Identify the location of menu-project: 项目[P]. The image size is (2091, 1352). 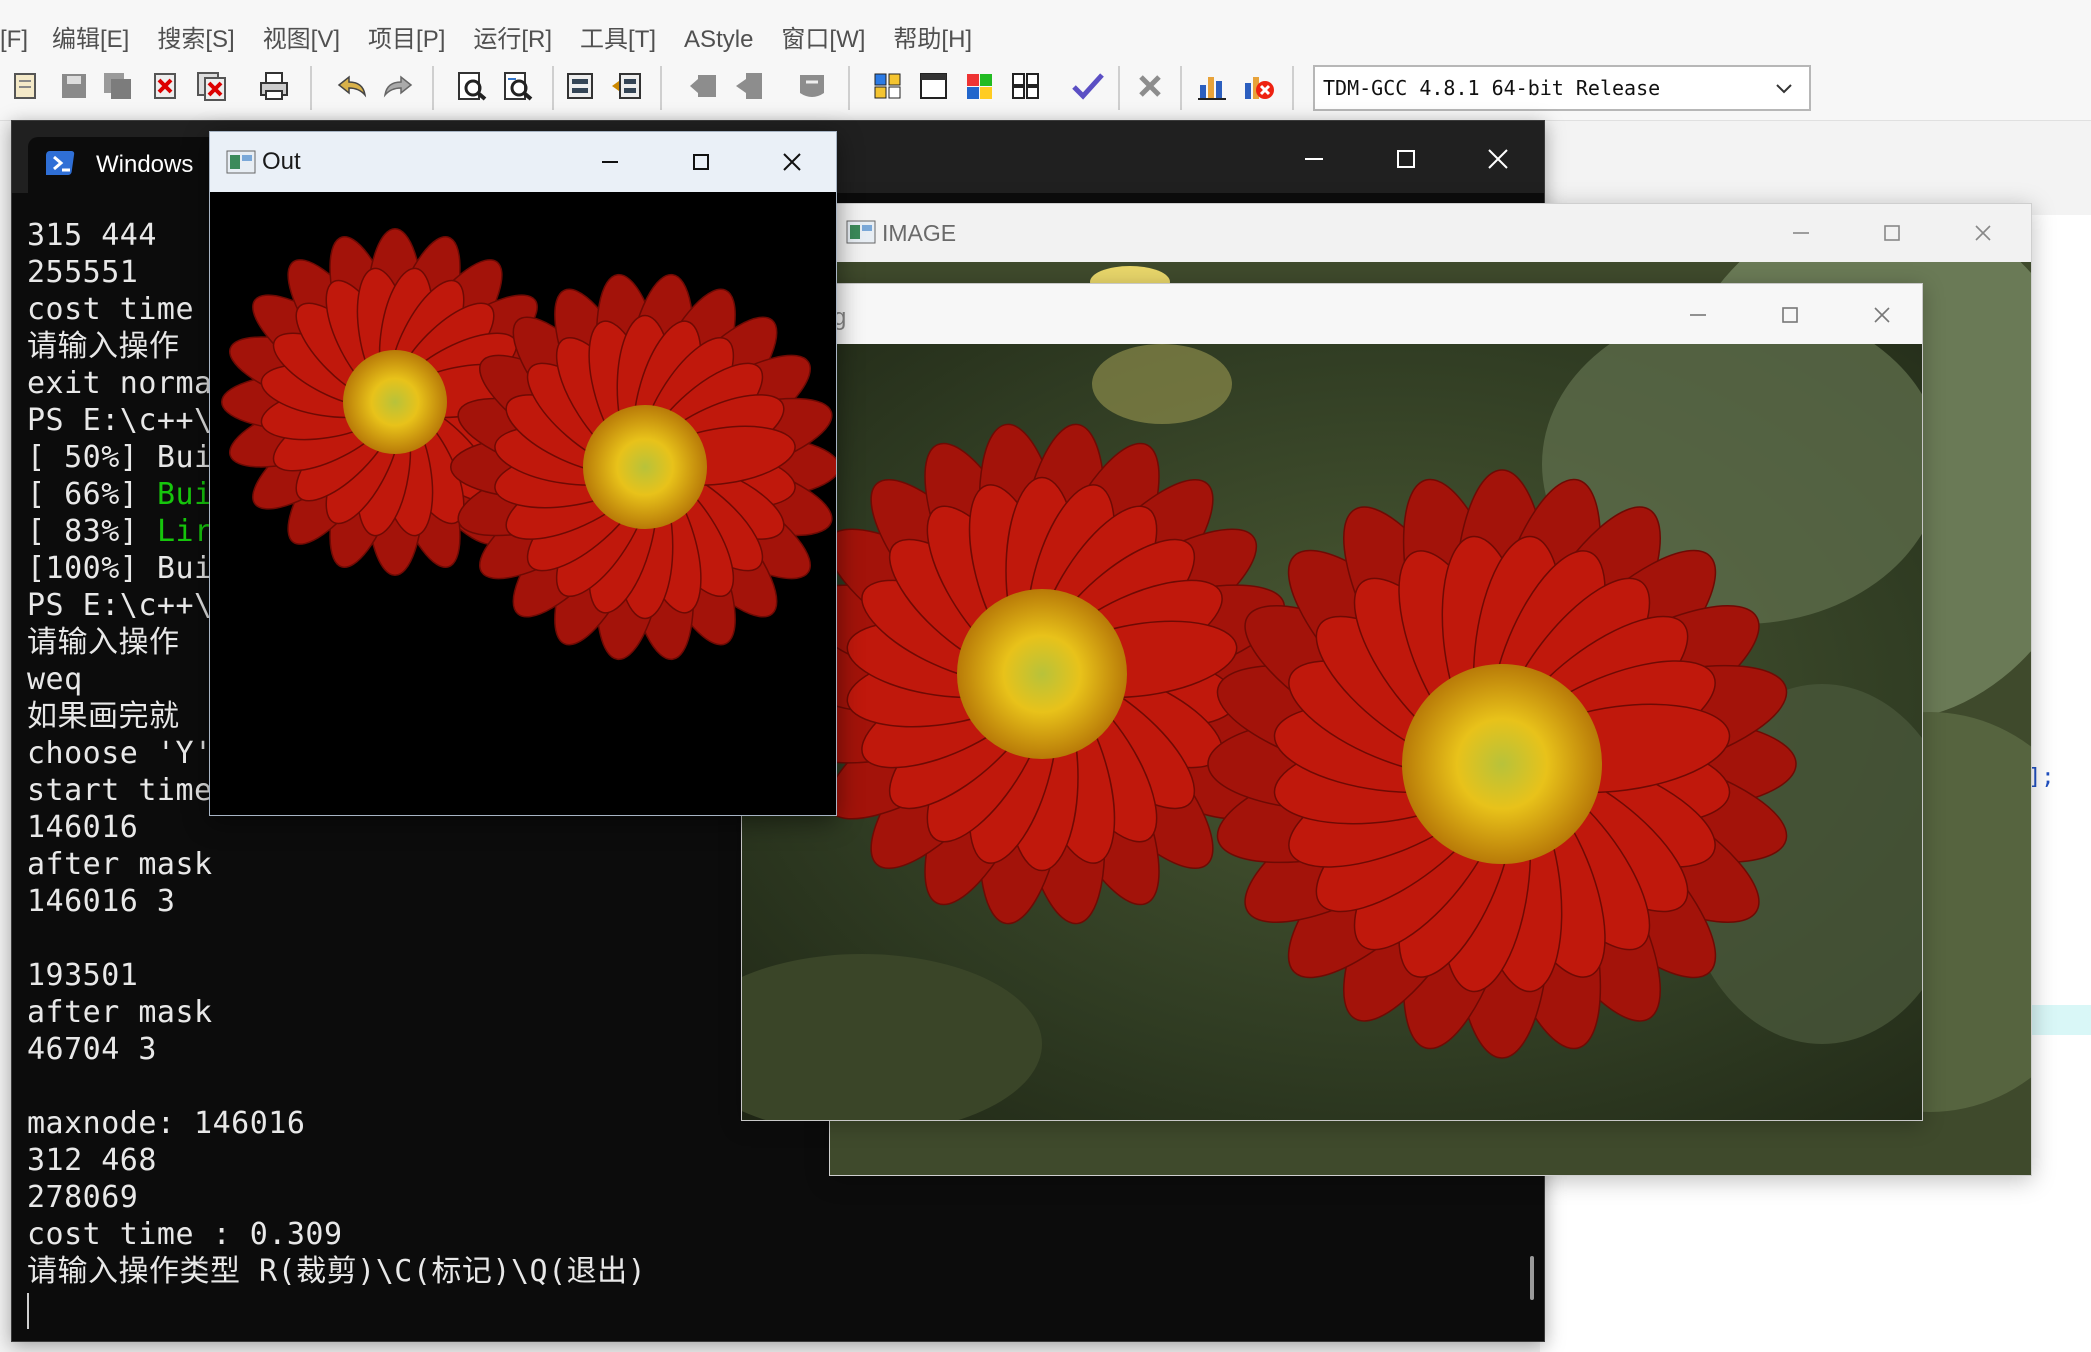
(406, 36).